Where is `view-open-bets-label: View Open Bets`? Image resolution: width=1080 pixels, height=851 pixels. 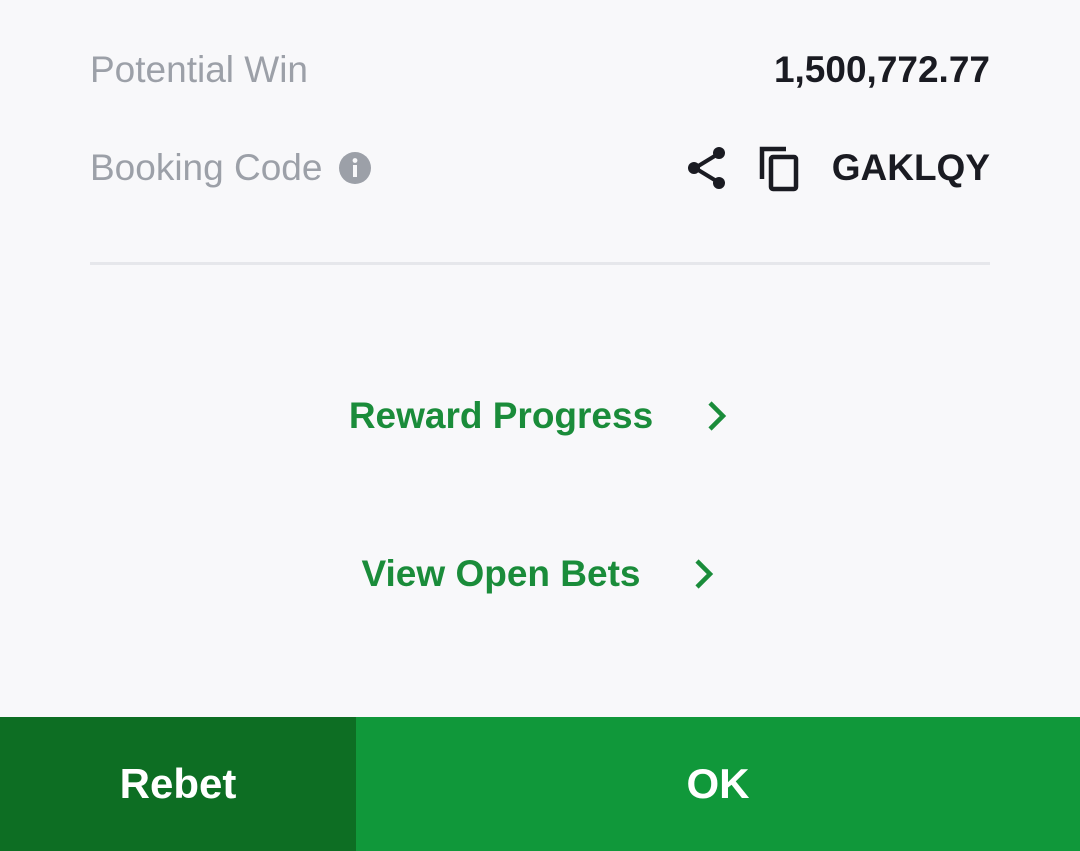 view-open-bets-label: View Open Bets is located at coordinates (501, 573).